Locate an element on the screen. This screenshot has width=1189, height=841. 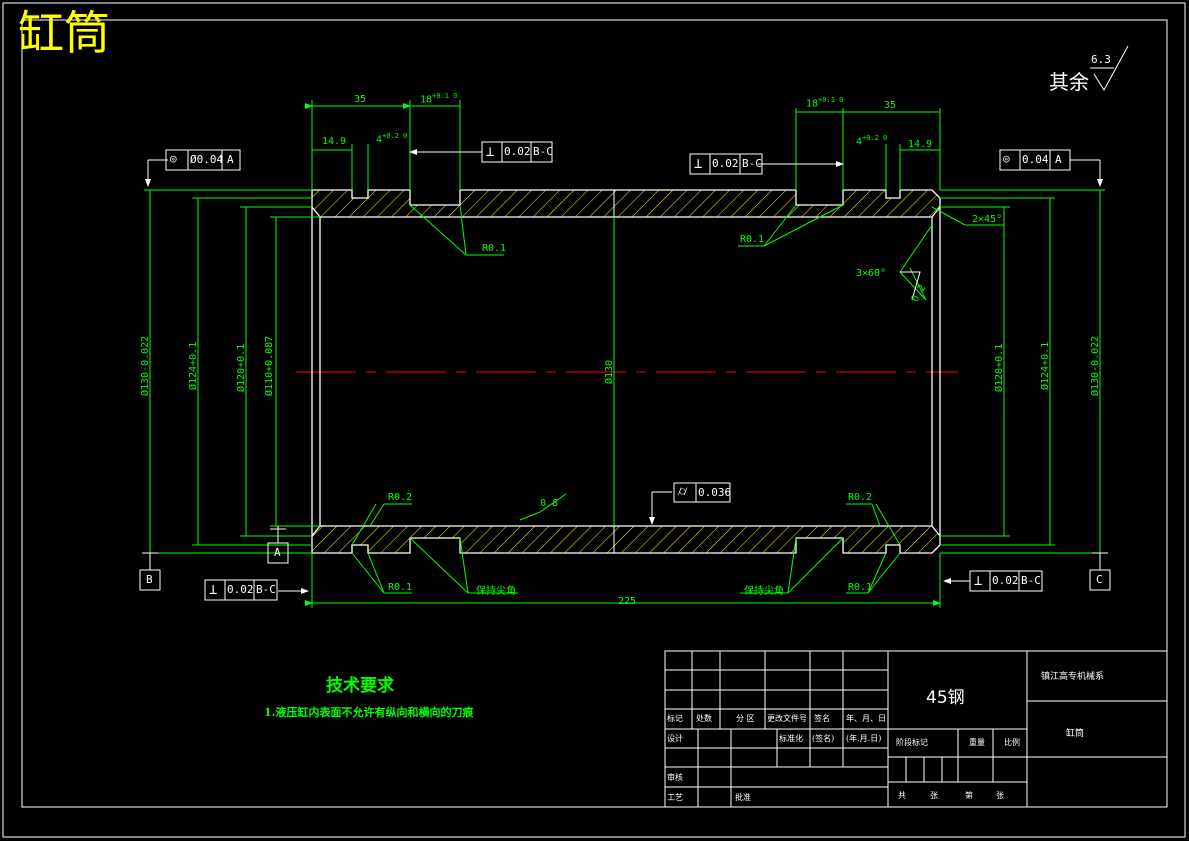
dim-r01-a: R0.1 is located at coordinates (494, 248).